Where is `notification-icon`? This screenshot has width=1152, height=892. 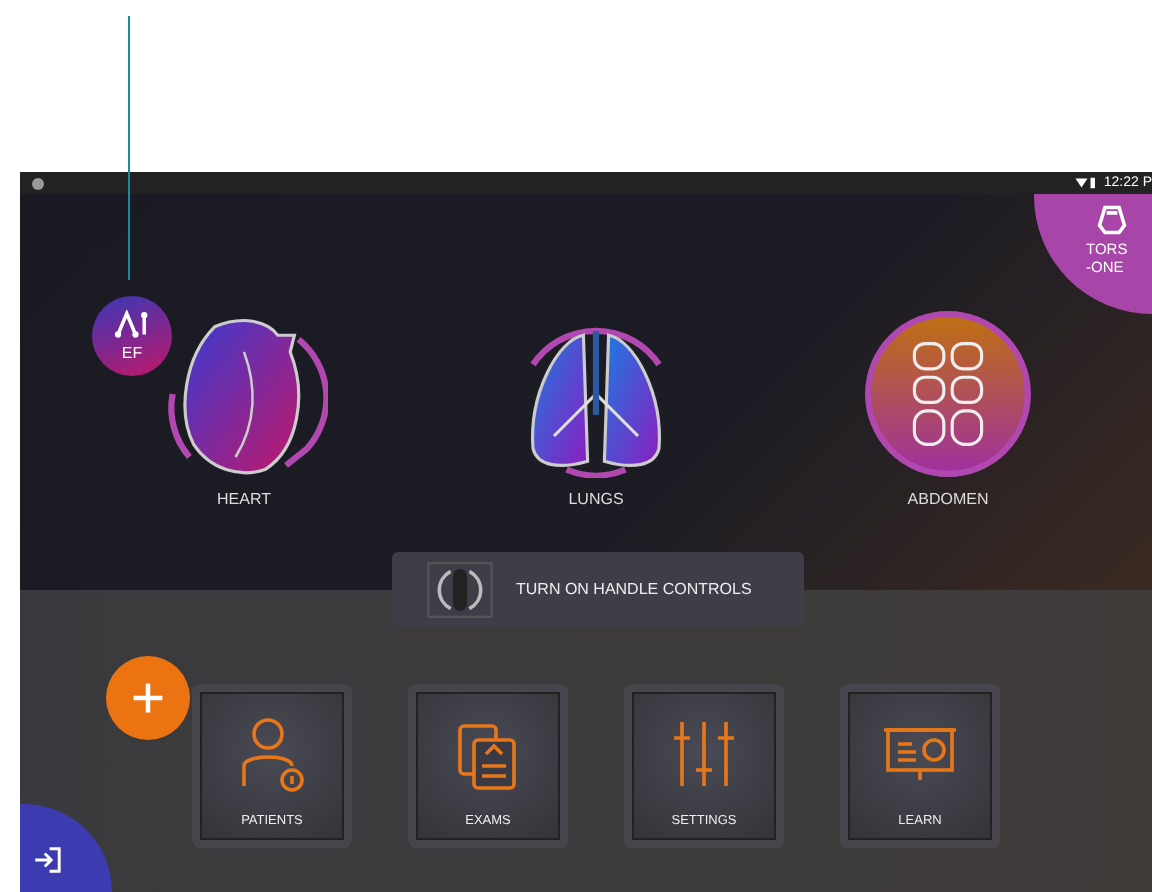 notification-icon is located at coordinates (38, 183).